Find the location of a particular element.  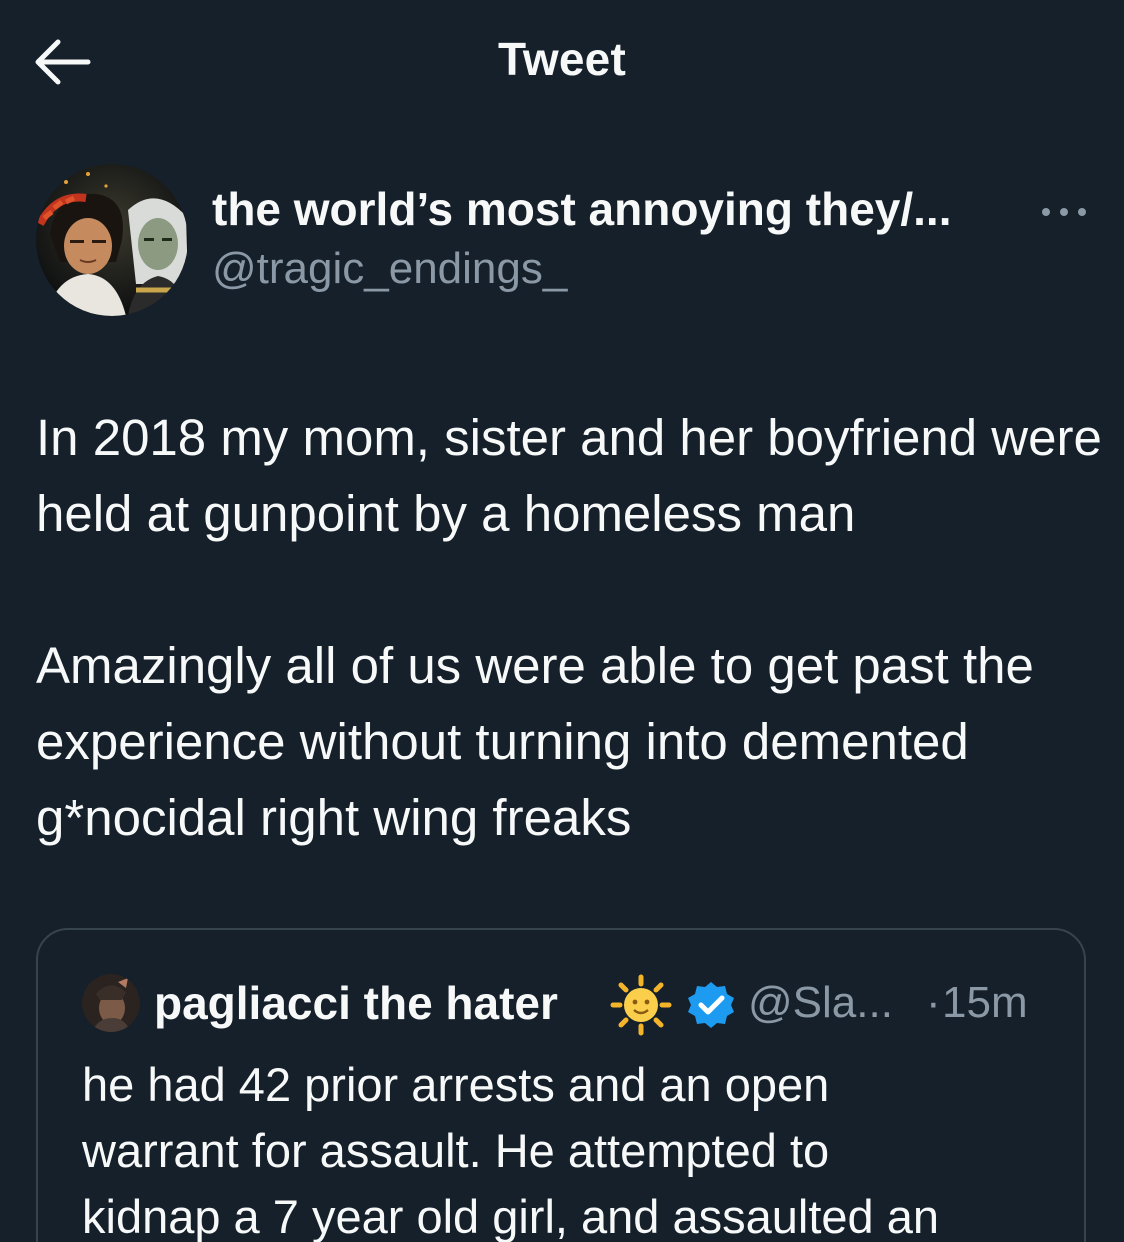

more-horizontal-icon is located at coordinates (1064, 212).